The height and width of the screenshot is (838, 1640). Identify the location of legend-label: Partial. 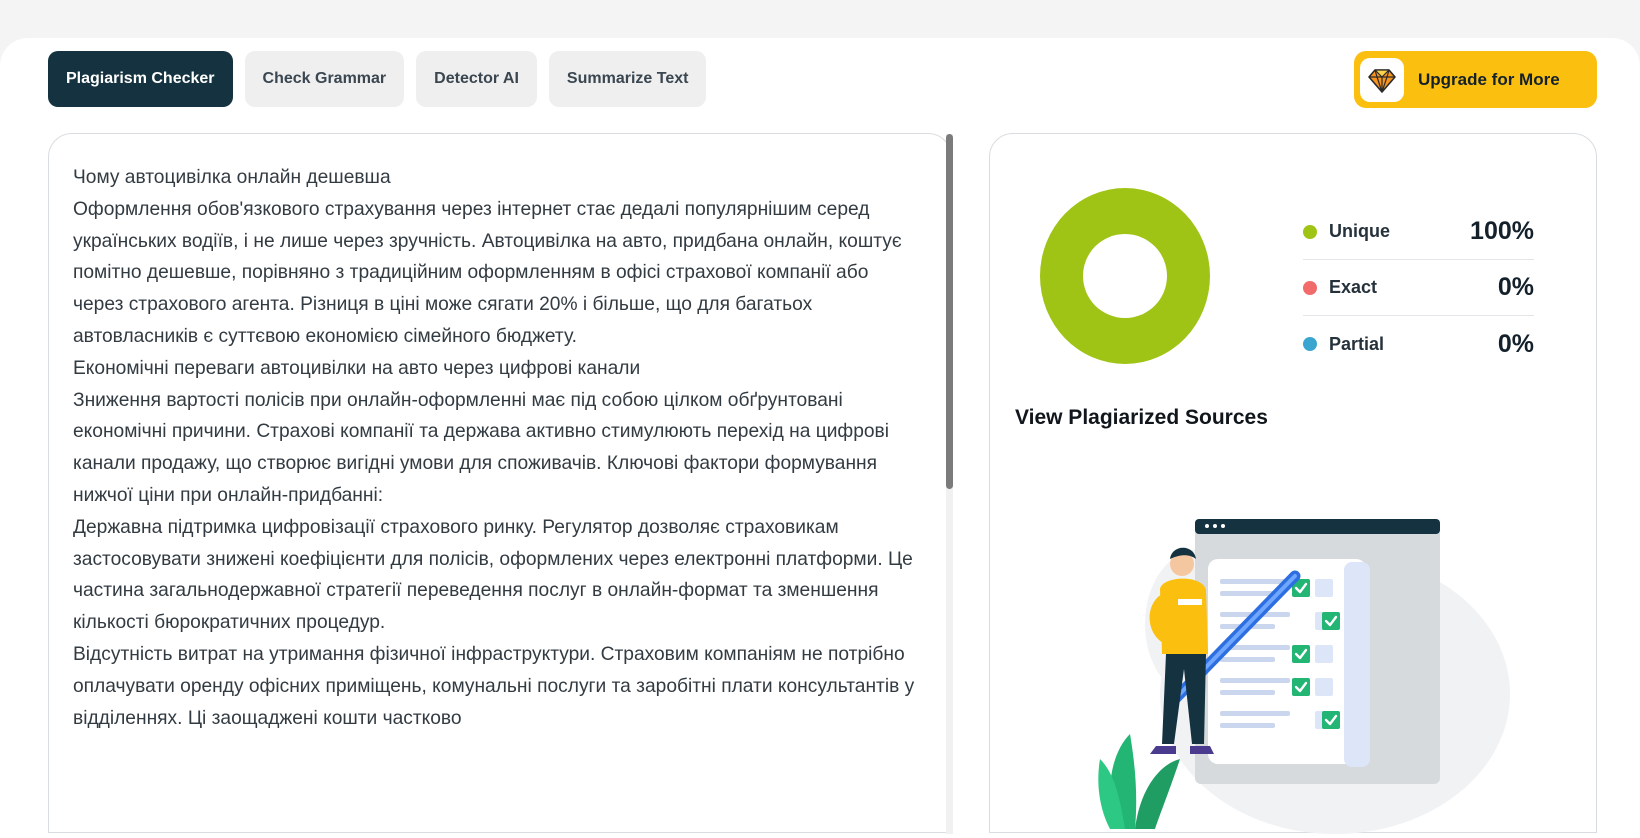
(1357, 343).